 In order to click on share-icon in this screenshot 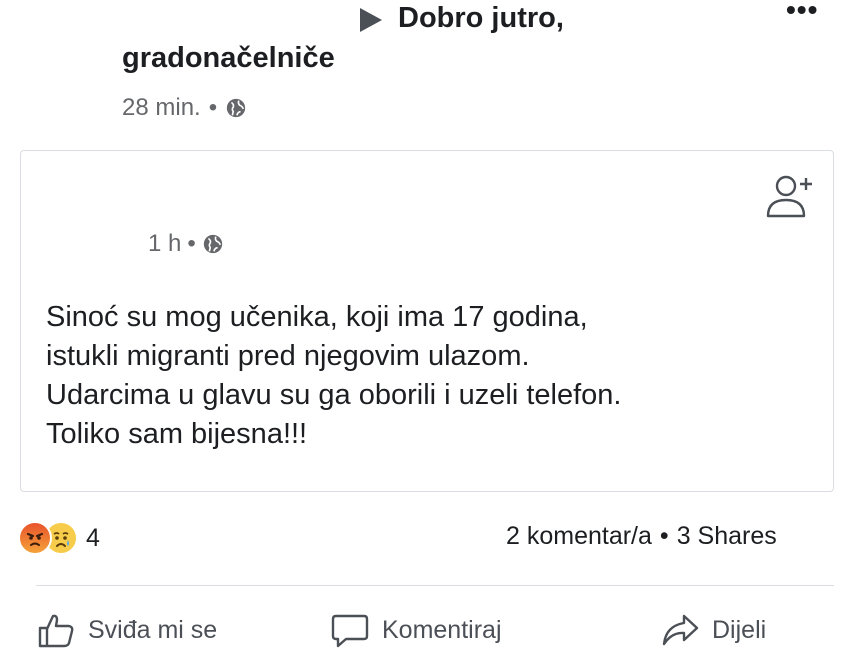, I will do `click(680, 630)`.